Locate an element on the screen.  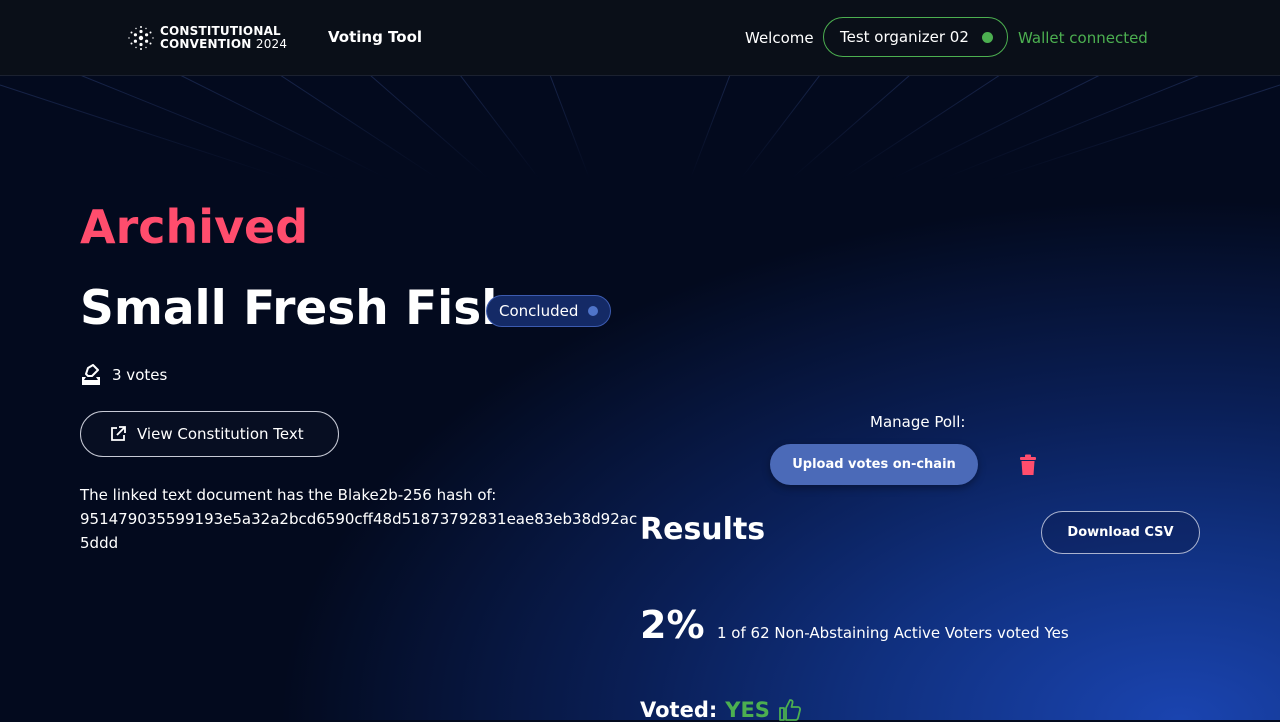
external-link-icon is located at coordinates (118, 433).